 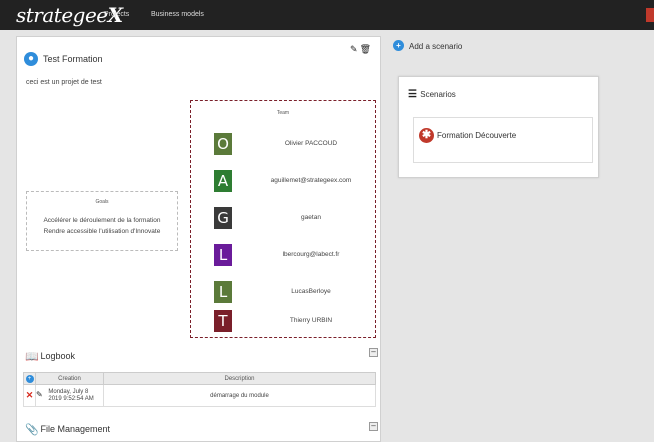 I want to click on add-entry-cell: +, so click(x=29, y=378).